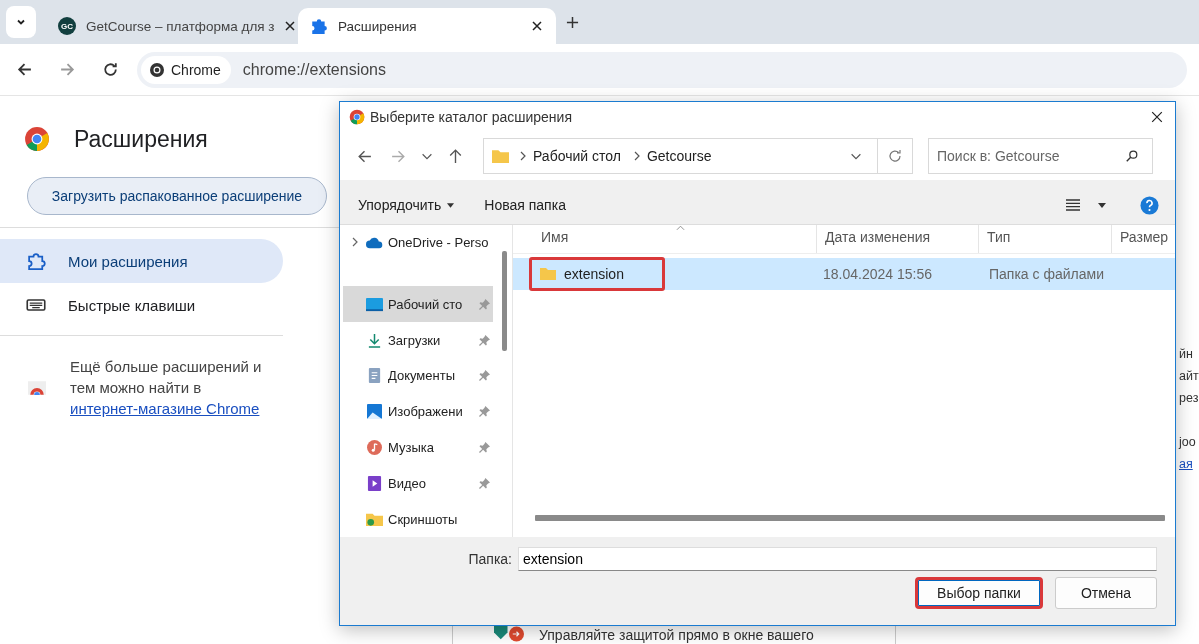 This screenshot has width=1199, height=644. I want to click on video-icon, so click(374, 483).